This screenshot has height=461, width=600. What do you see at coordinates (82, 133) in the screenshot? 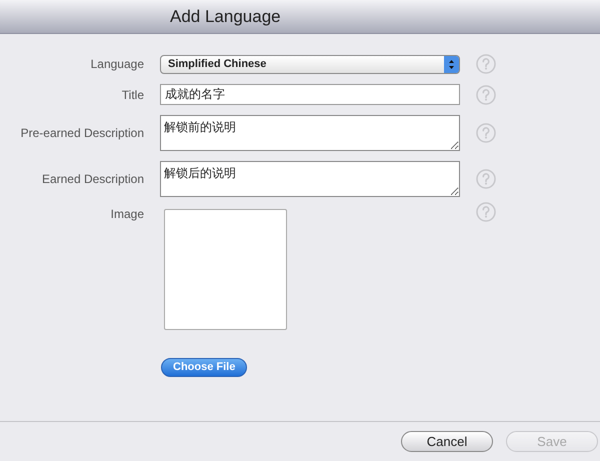
I see `field-label: Pre-earned Description` at bounding box center [82, 133].